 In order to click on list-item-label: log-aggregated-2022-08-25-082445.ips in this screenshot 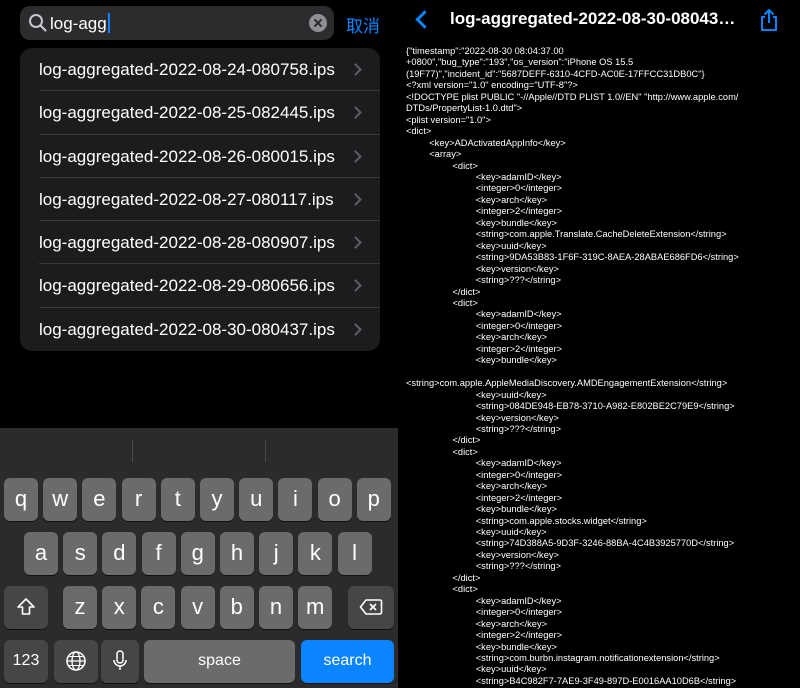, I will do `click(187, 113)`.